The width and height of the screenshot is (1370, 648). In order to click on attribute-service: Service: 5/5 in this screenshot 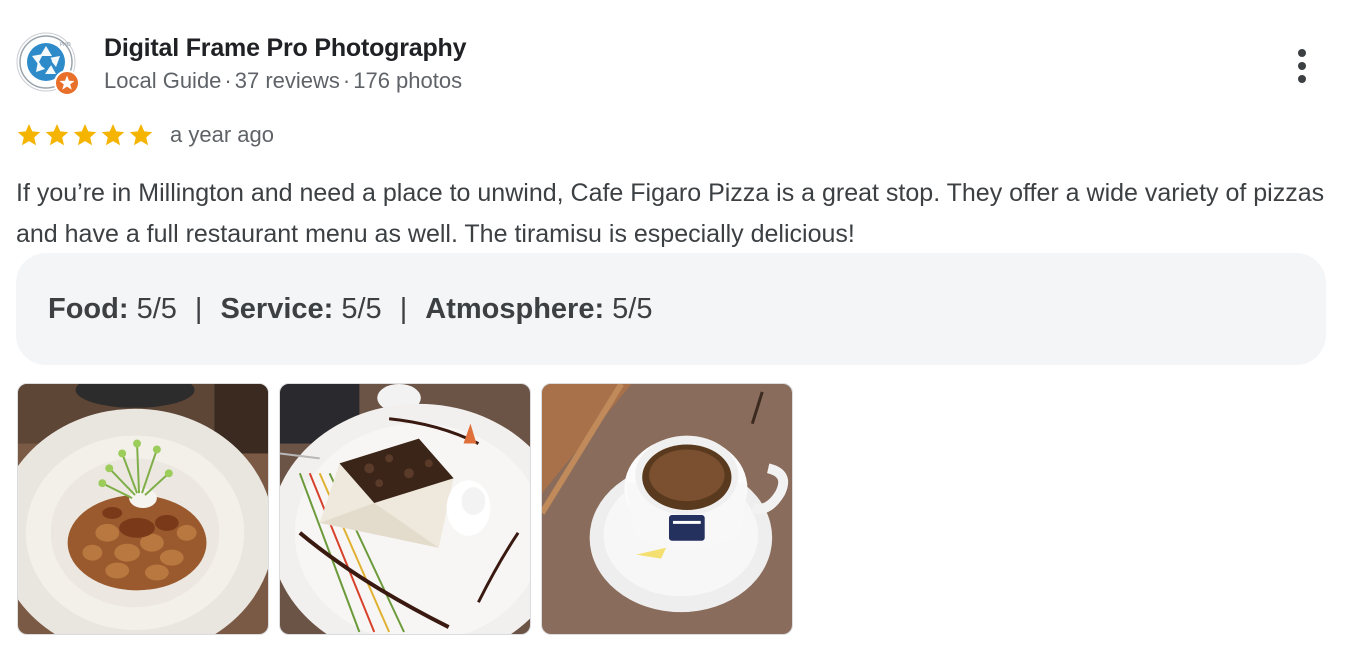, I will do `click(300, 309)`.